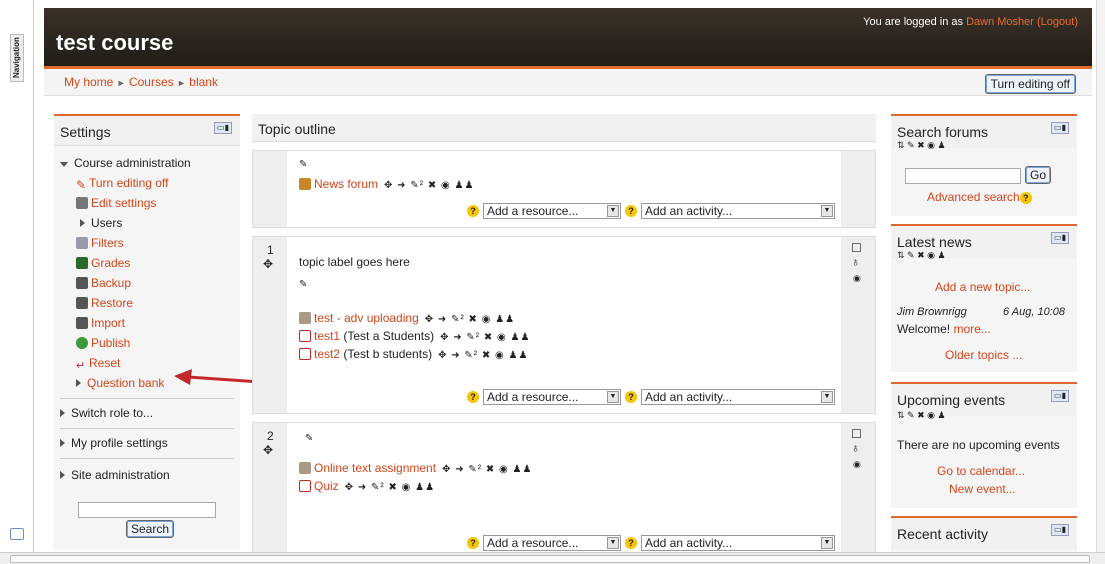  Describe the element at coordinates (984, 534) in the screenshot. I see `recent-activity-title: Recent activity` at that location.